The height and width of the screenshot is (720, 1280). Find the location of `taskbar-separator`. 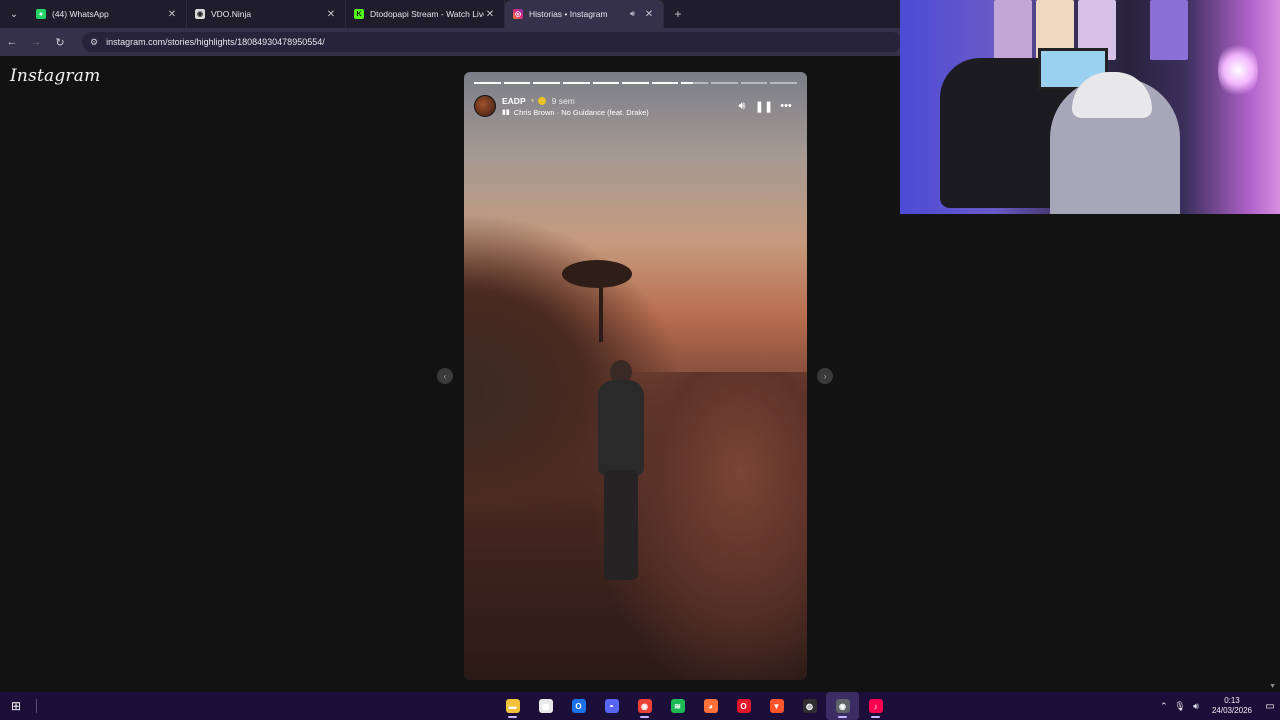

taskbar-separator is located at coordinates (36, 706).